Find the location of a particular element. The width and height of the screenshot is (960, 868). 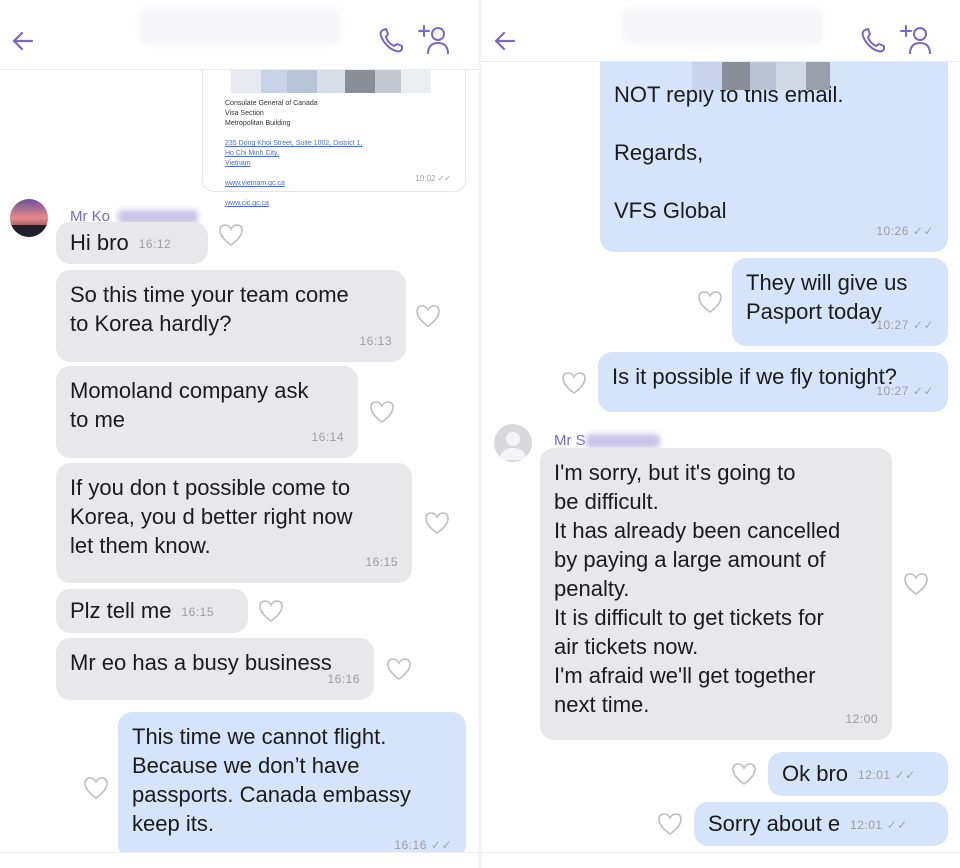

message-bubble: Plz tell me 16:15 is located at coordinates (152, 611).